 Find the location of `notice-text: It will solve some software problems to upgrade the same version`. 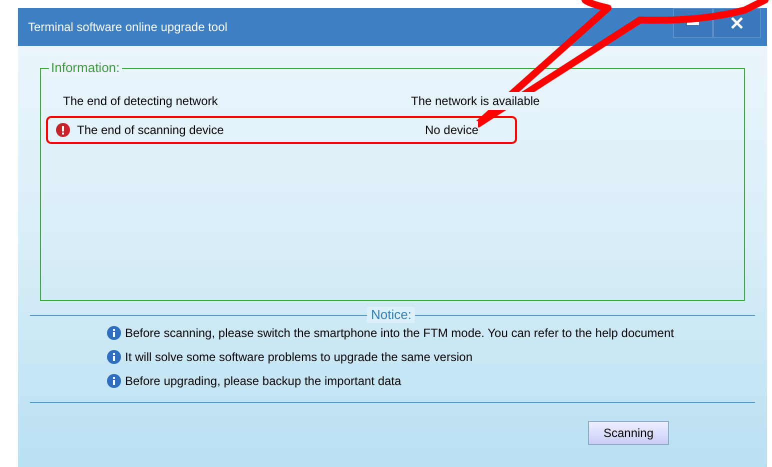

notice-text: It will solve some software problems to upgrade the same version is located at coordinates (298, 357).